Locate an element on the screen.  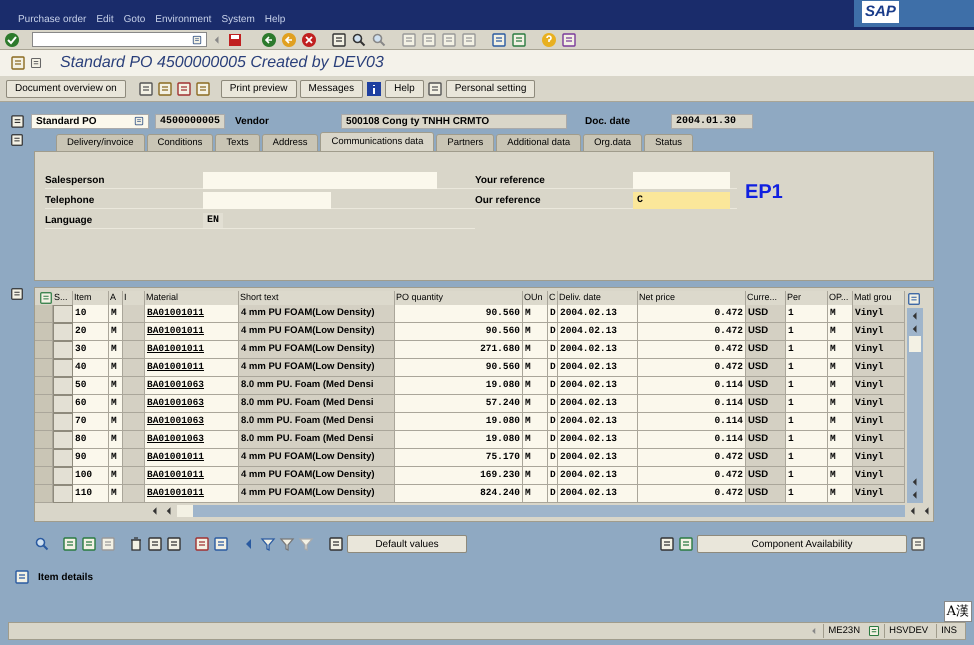
tab: Partners is located at coordinates (465, 142).